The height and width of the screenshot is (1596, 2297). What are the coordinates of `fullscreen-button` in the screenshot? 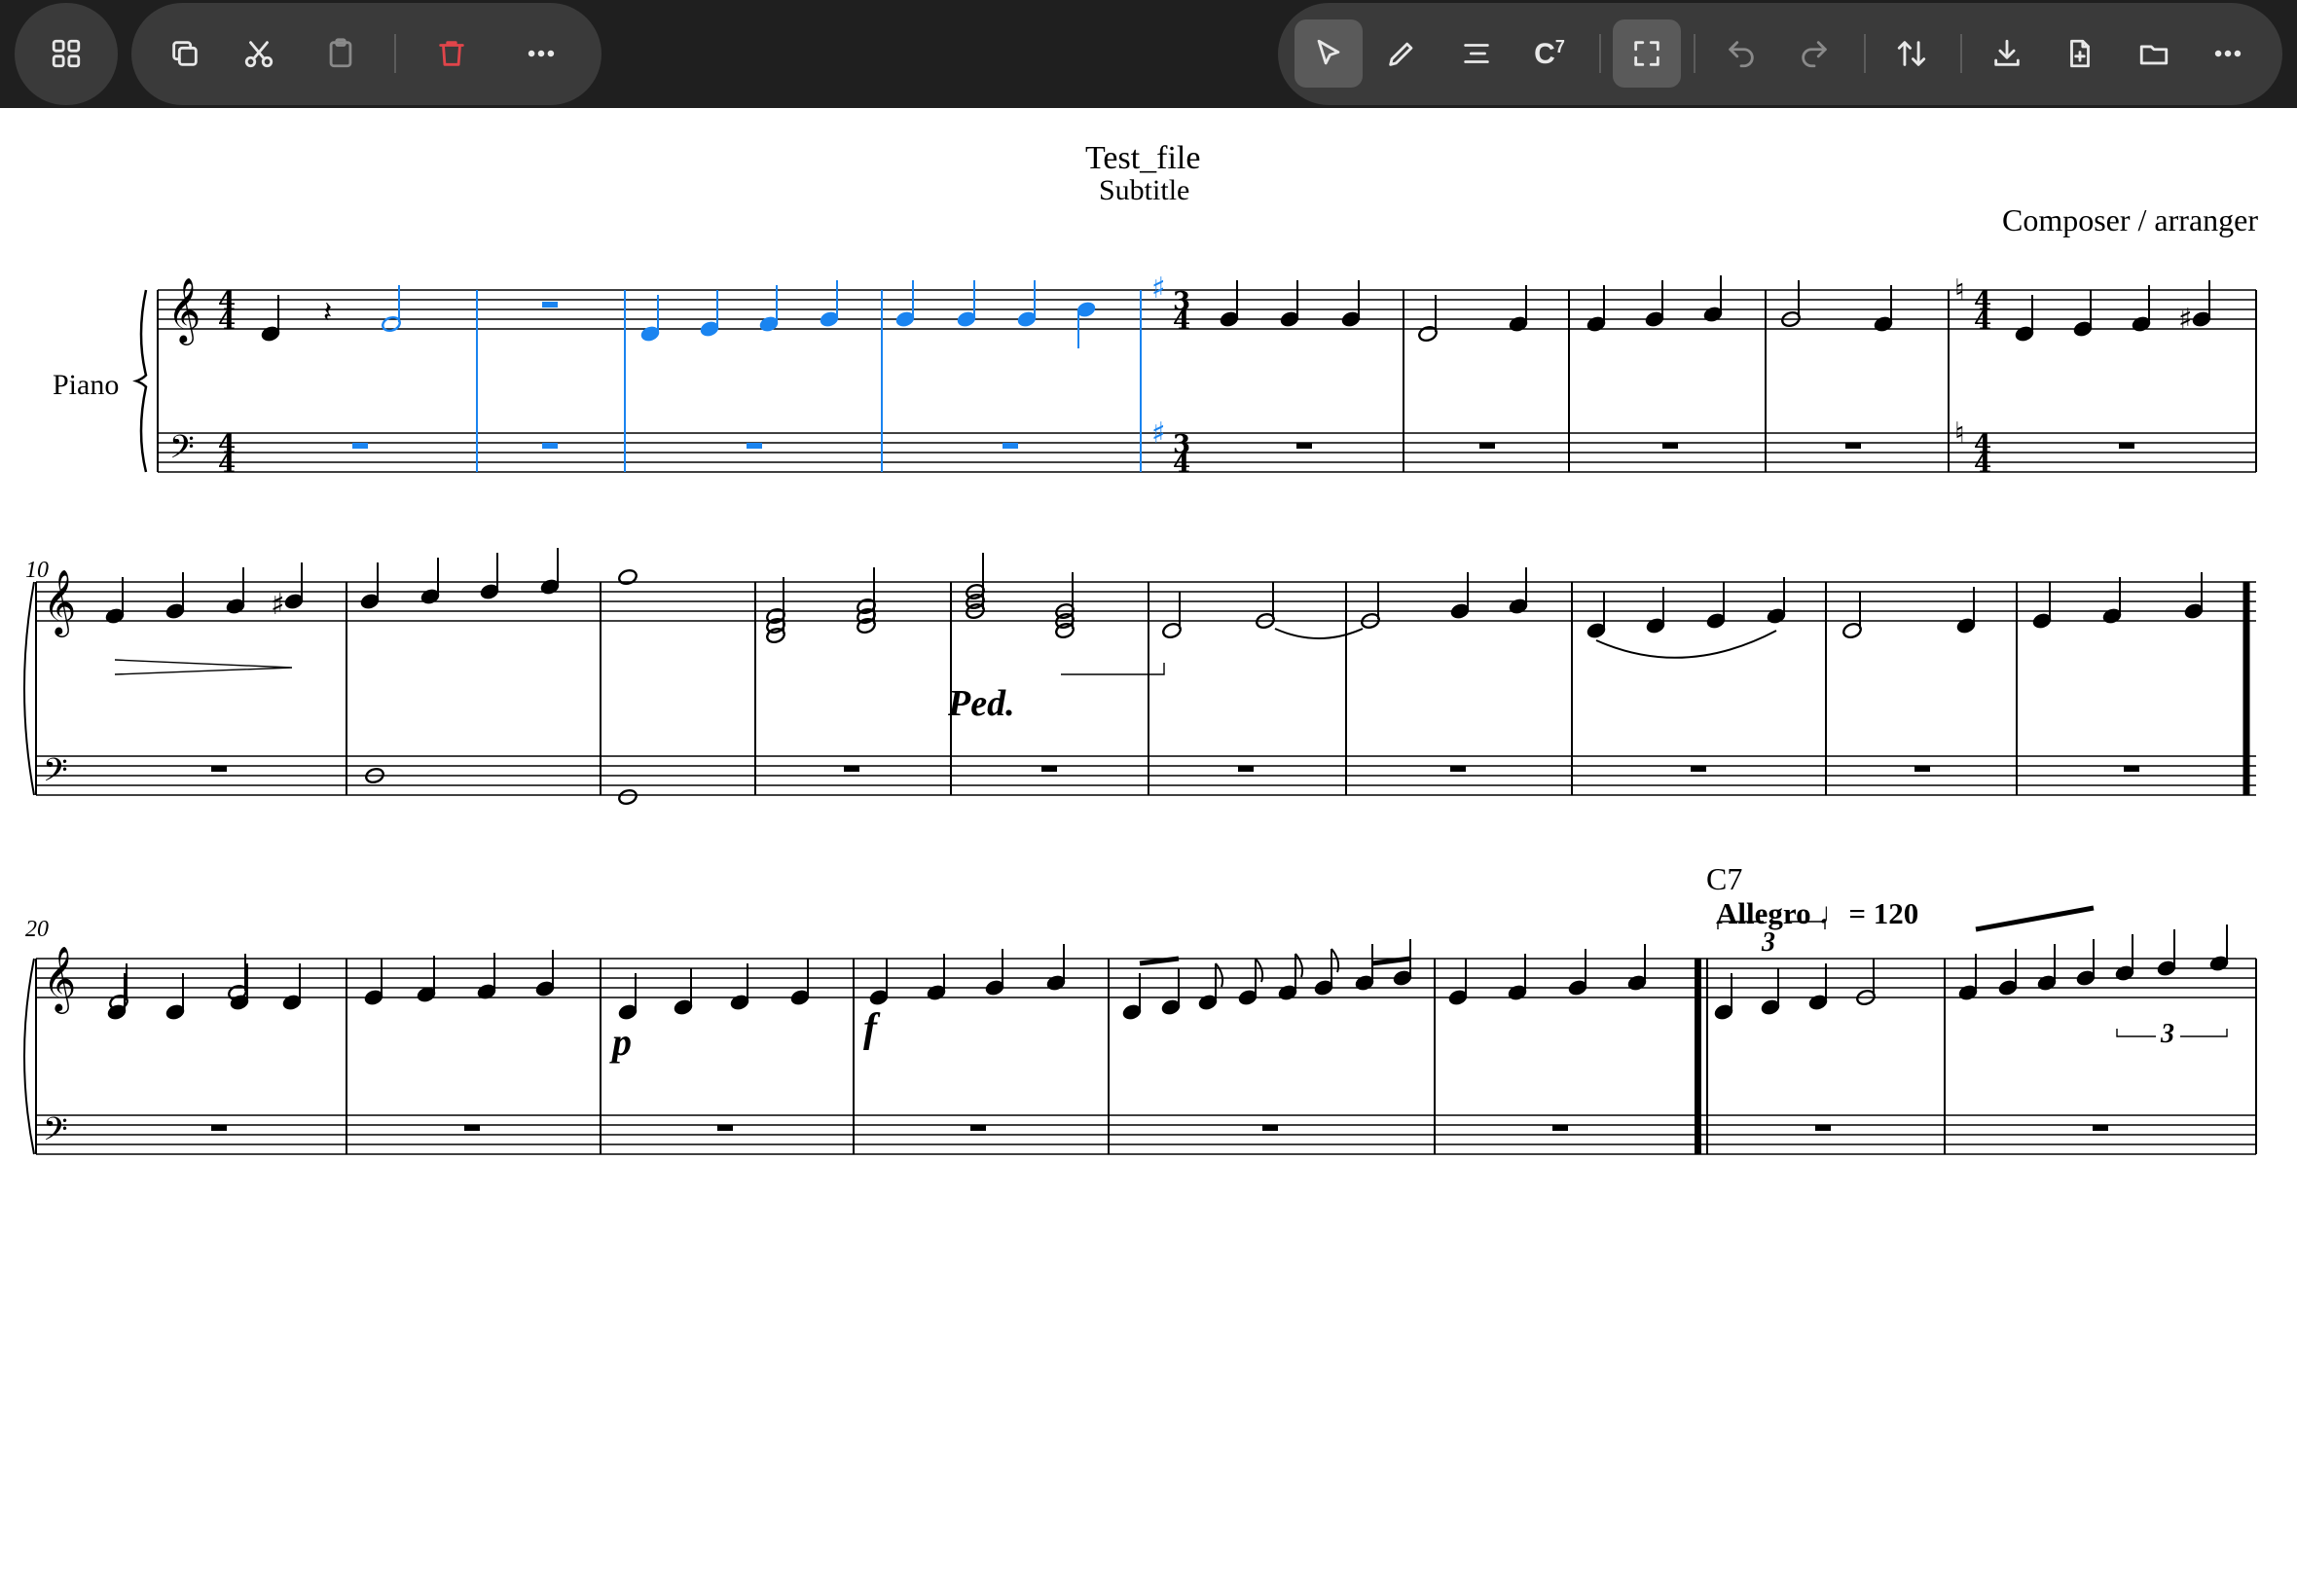 It's located at (1647, 53).